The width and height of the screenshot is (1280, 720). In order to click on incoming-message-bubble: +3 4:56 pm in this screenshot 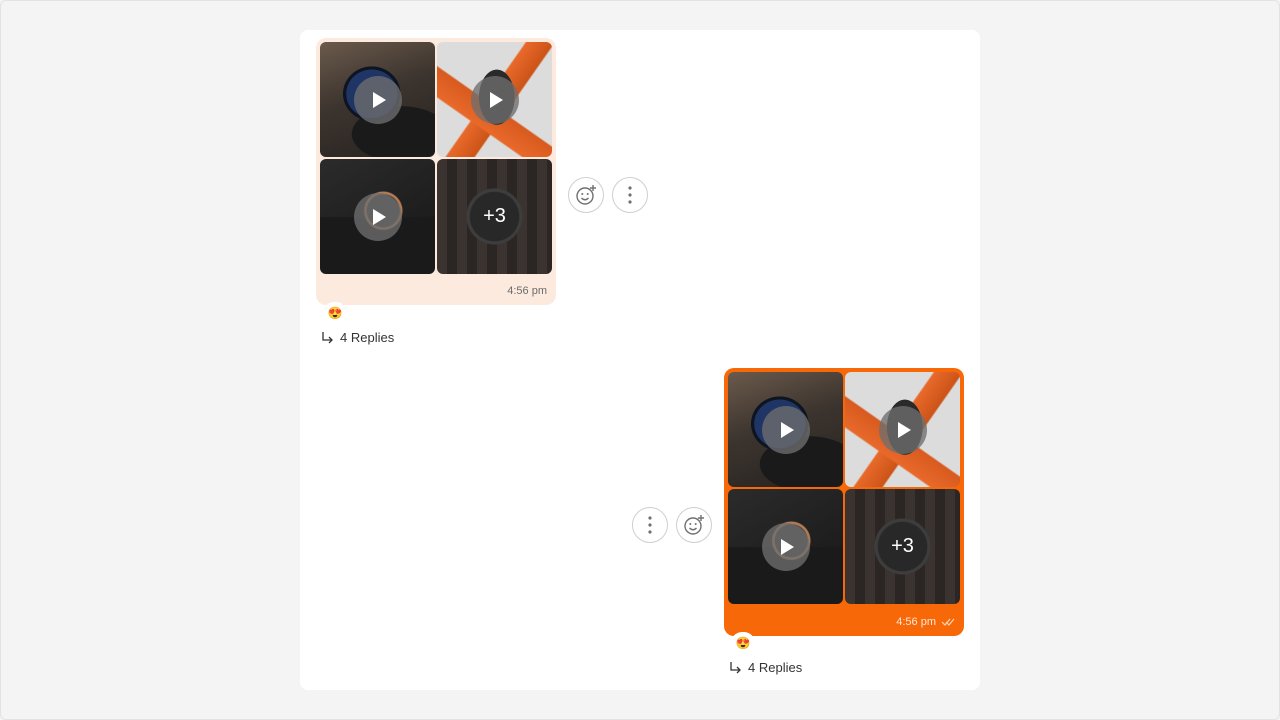, I will do `click(436, 171)`.